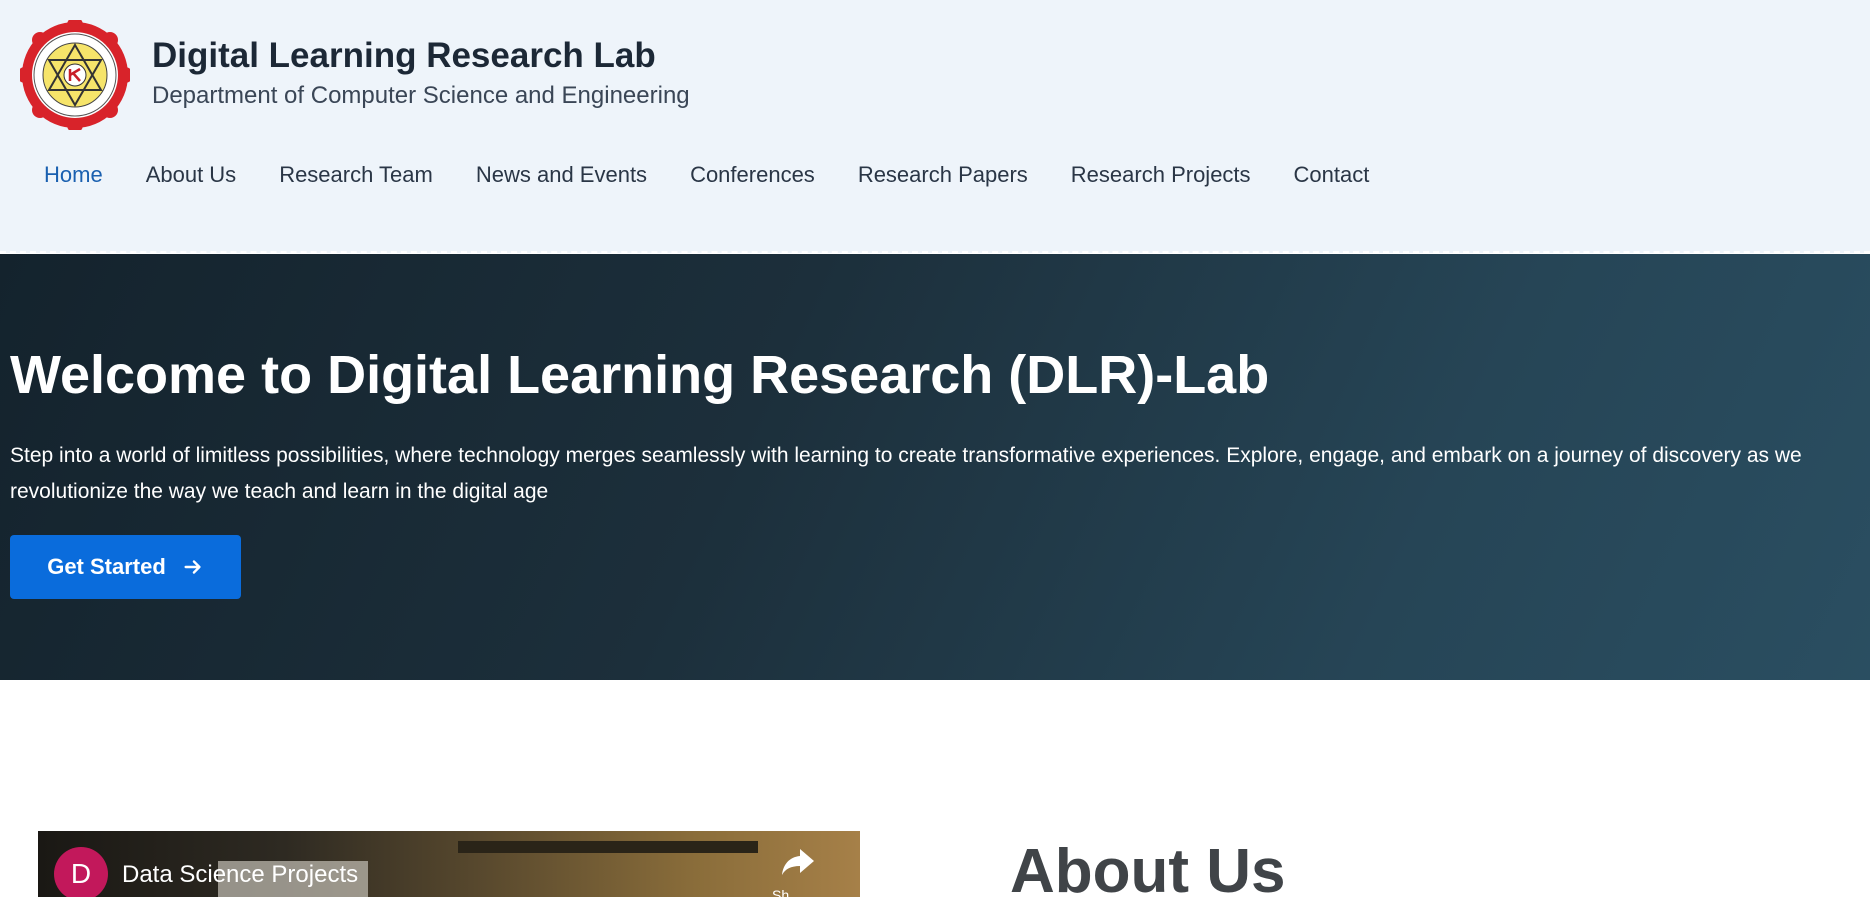  Describe the element at coordinates (75, 75) in the screenshot. I see `university-logo` at that location.